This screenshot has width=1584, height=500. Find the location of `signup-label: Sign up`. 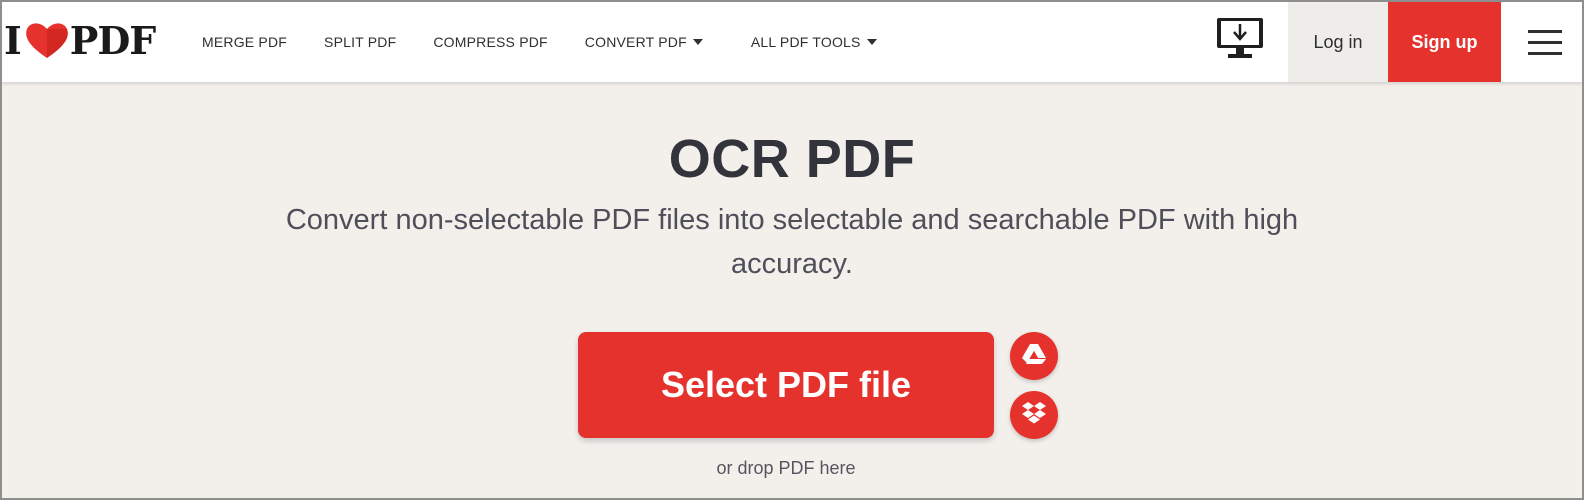

signup-label: Sign up is located at coordinates (1444, 41).